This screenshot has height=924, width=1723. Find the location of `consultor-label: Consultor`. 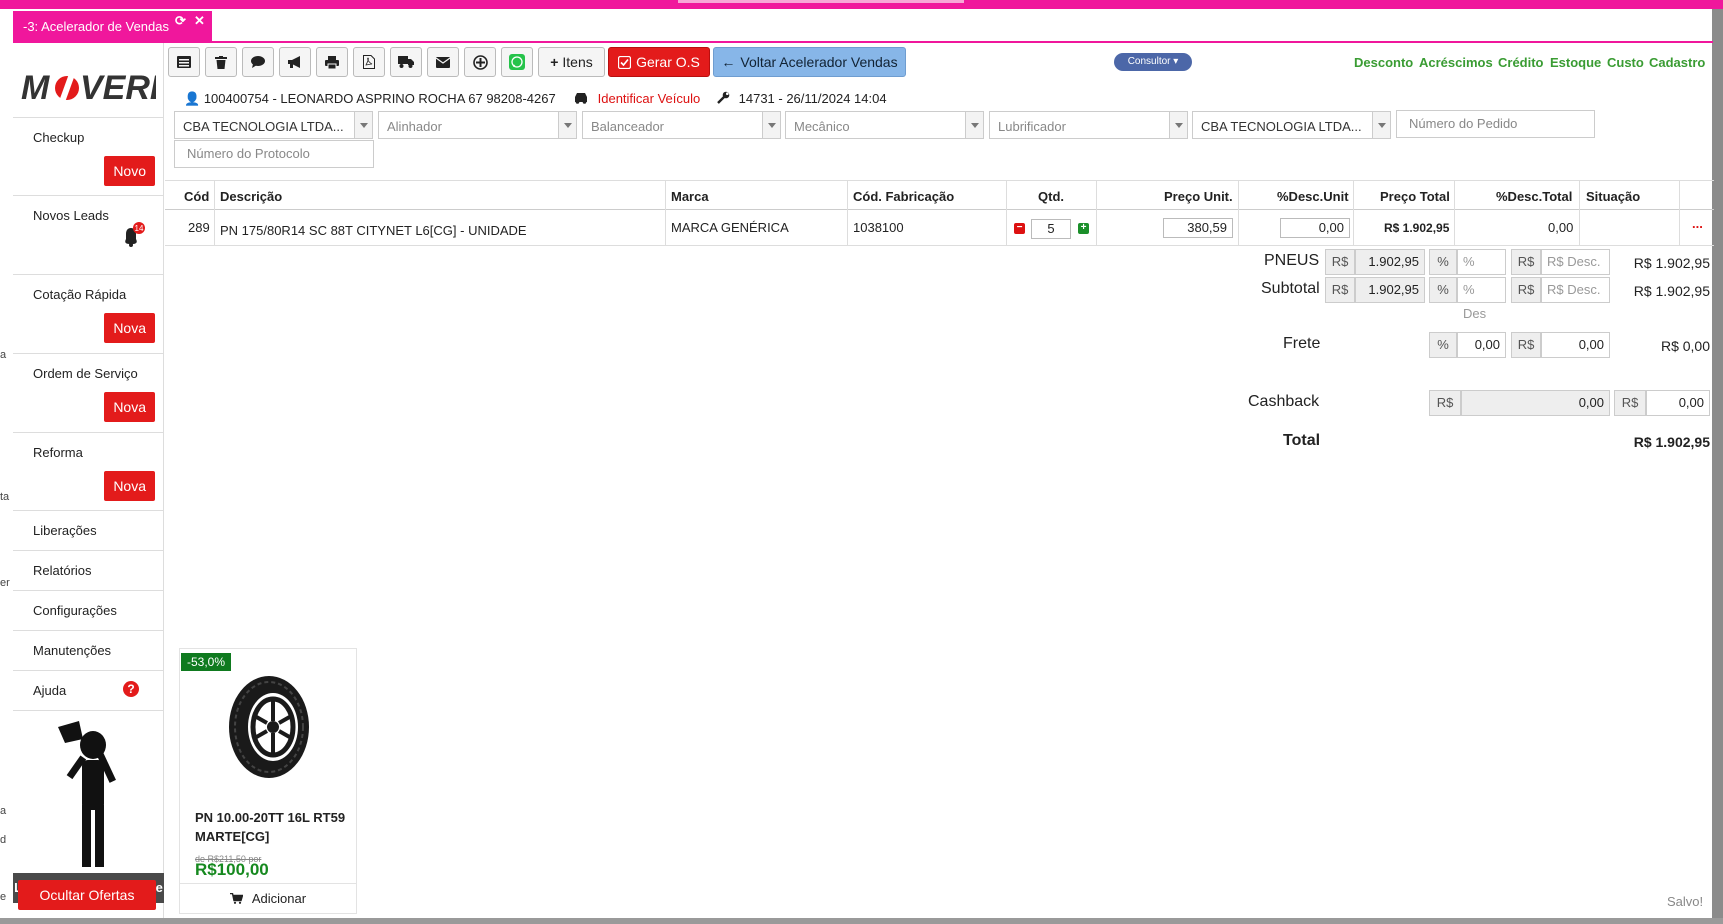

consultor-label: Consultor is located at coordinates (1149, 61).